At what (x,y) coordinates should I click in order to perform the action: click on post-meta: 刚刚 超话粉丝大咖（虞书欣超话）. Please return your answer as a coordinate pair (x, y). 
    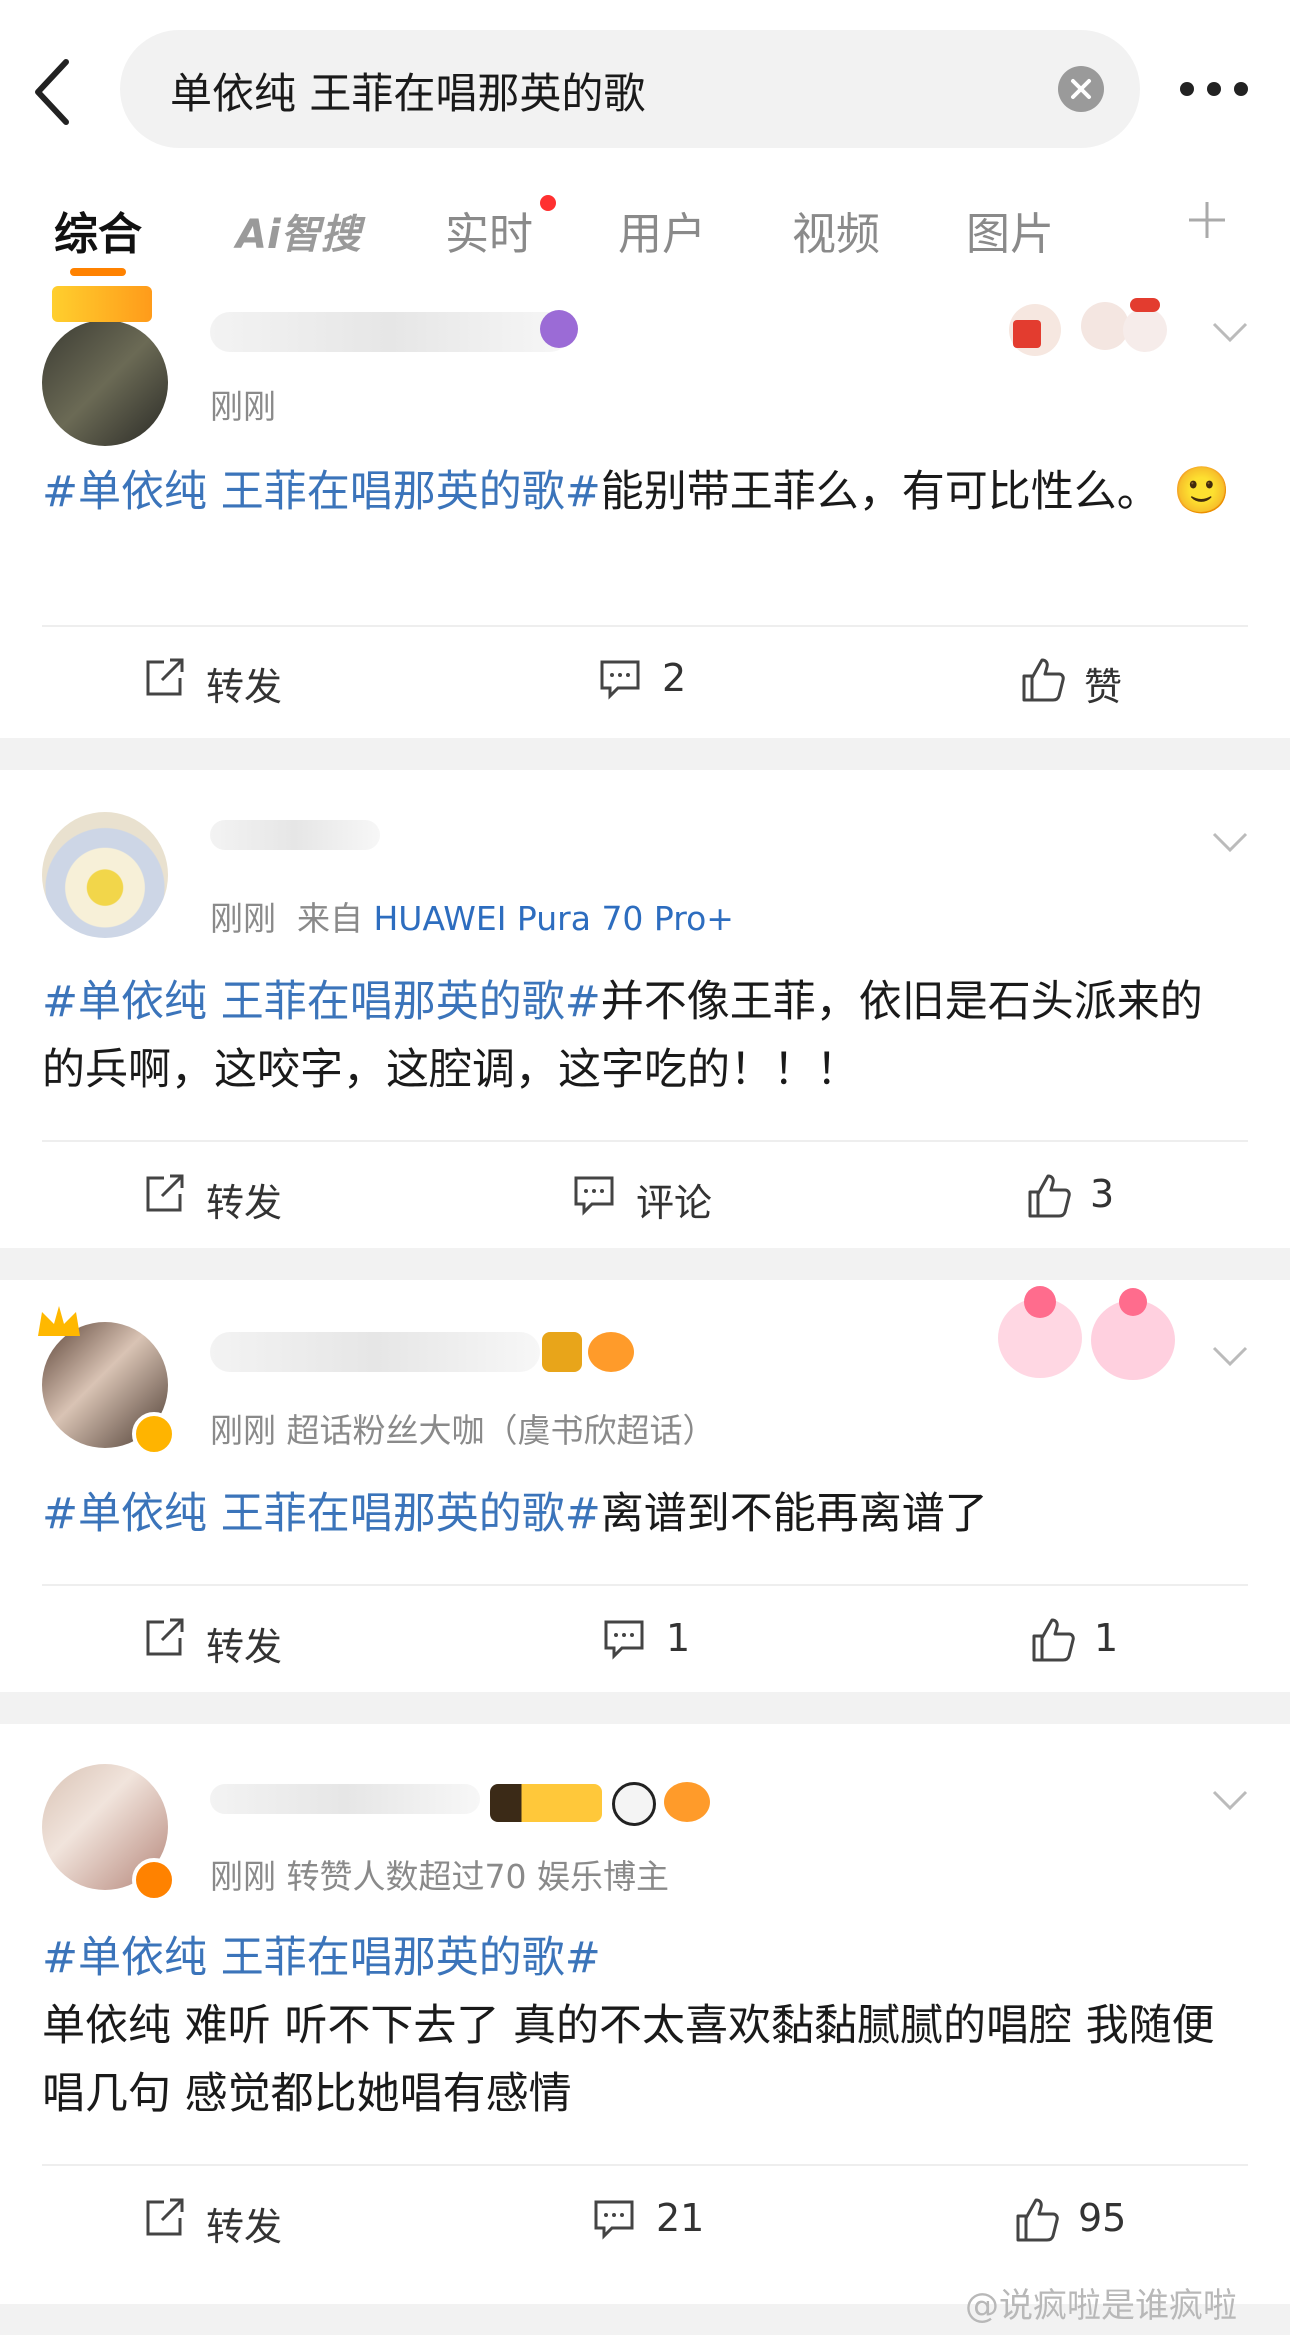
    Looking at the image, I should click on (463, 1430).